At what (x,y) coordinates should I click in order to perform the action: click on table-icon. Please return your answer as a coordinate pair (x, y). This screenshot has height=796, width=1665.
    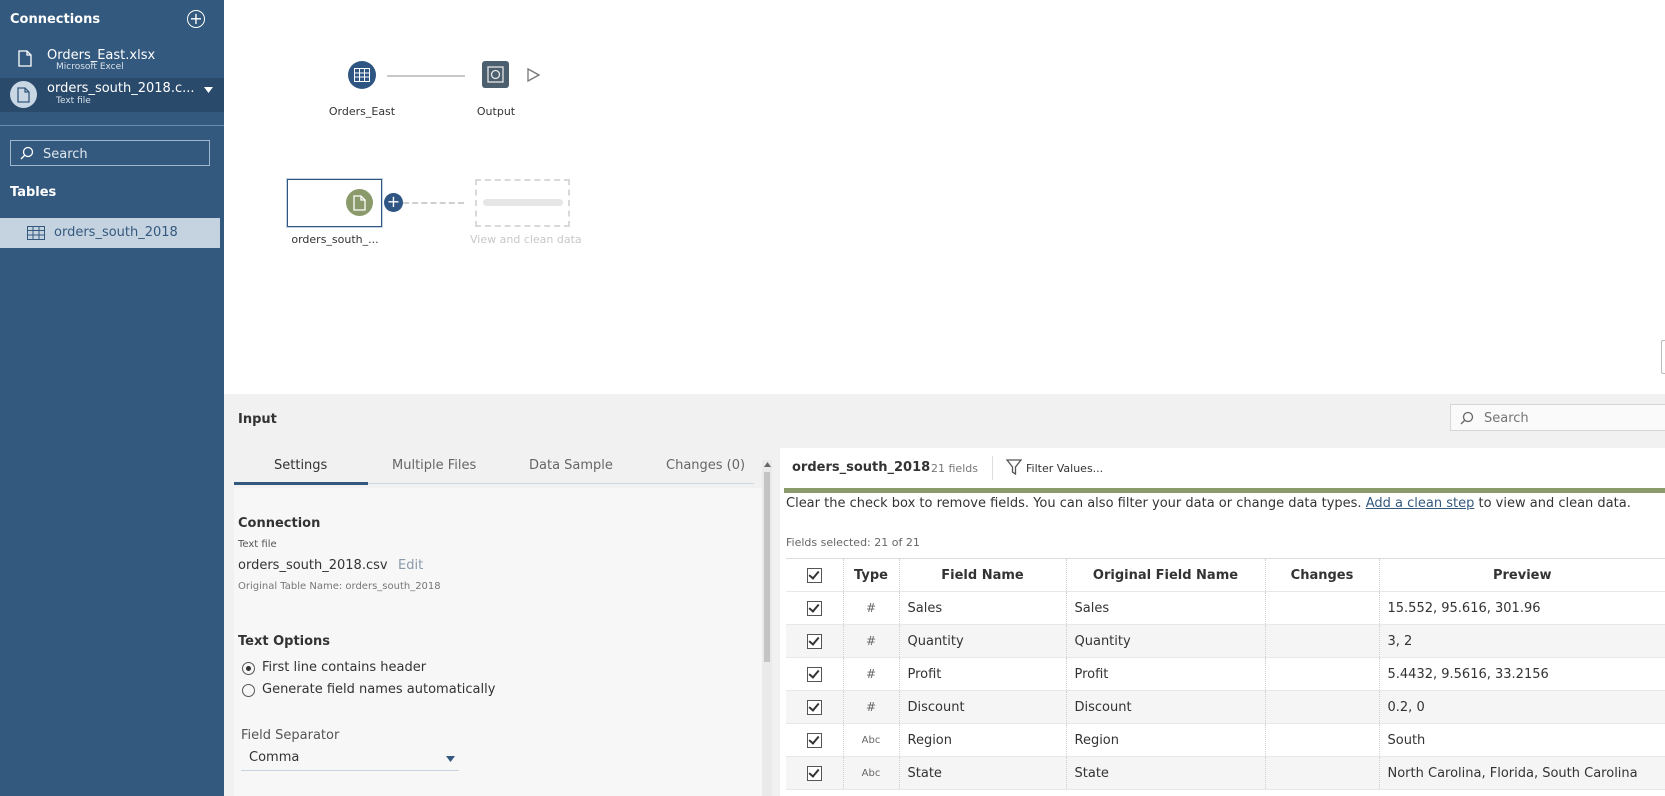
    Looking at the image, I should click on (362, 75).